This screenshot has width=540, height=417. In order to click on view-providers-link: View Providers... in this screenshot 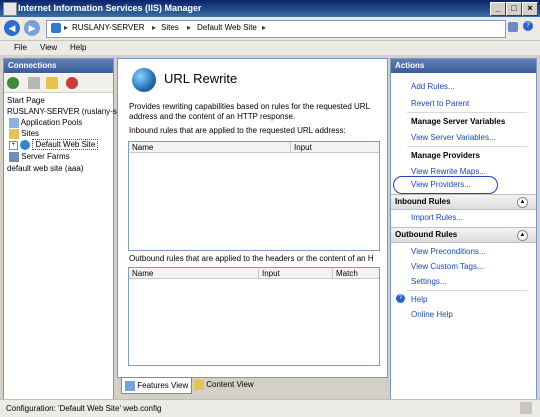, I will do `click(441, 184)`.